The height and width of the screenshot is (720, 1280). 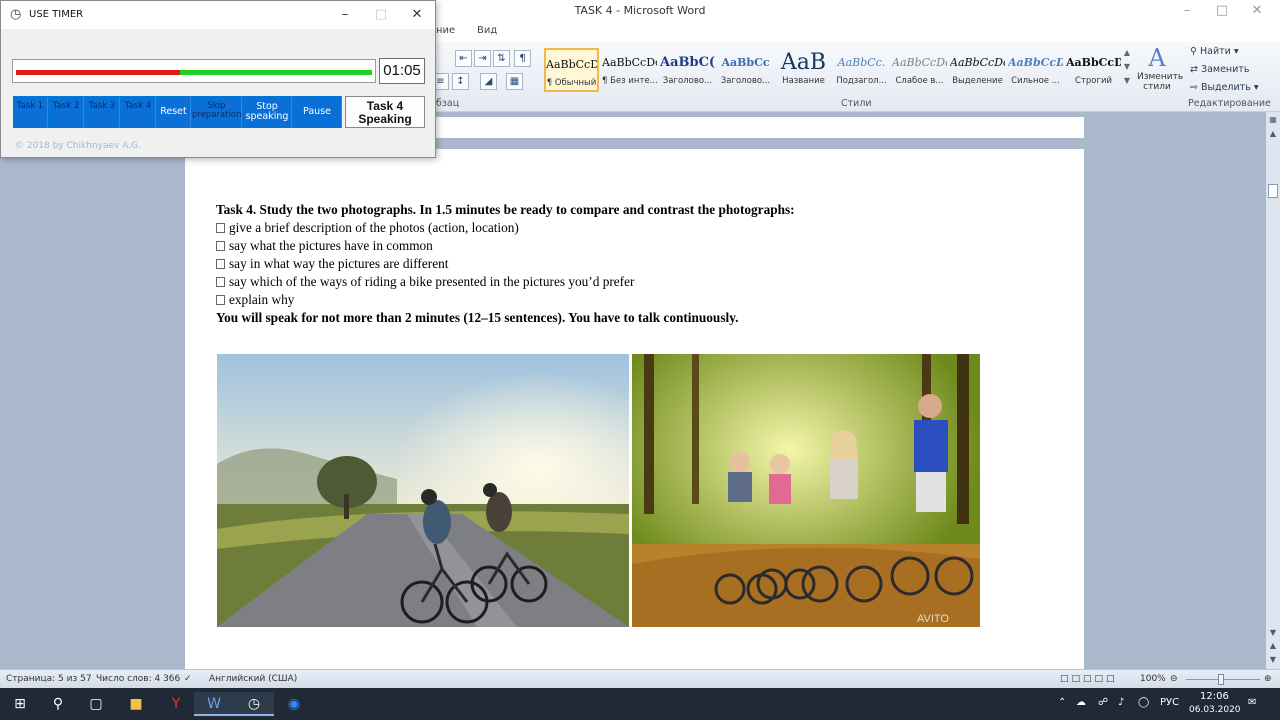 What do you see at coordinates (1127, 66) in the screenshot?
I see `gallery-down-icon: ▼` at bounding box center [1127, 66].